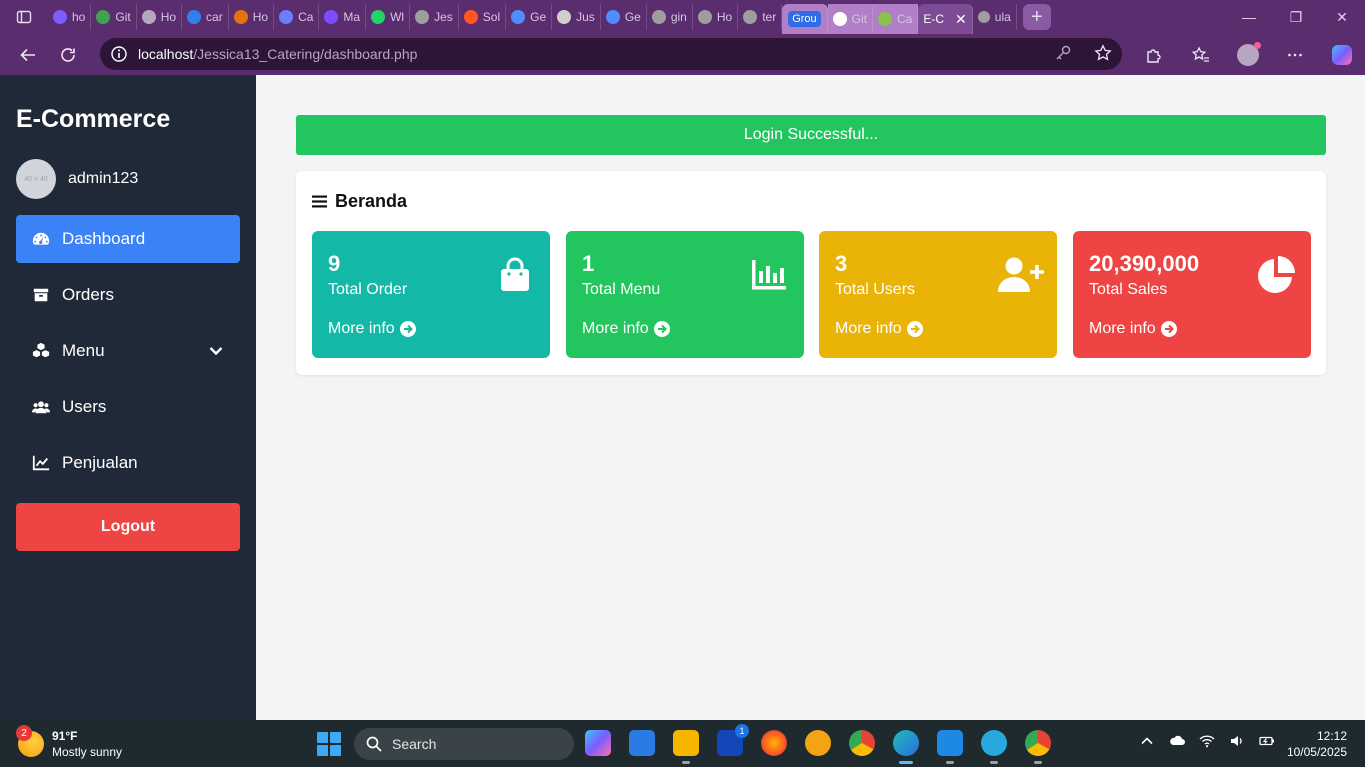 Image resolution: width=1365 pixels, height=767 pixels. What do you see at coordinates (434, 17) in the screenshot?
I see `tab-main-8: Jes` at bounding box center [434, 17].